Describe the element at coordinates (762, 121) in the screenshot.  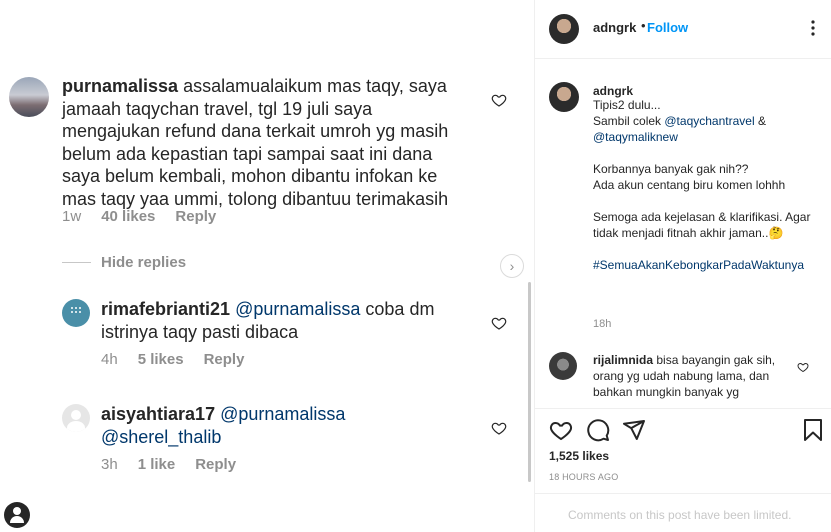
I see `caption-text: &` at that location.